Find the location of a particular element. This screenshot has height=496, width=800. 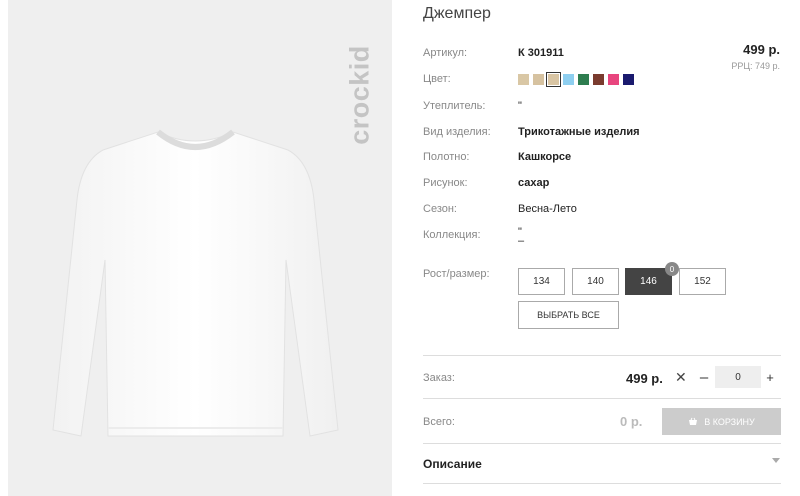

product-price: 499 р. is located at coordinates (761, 49).